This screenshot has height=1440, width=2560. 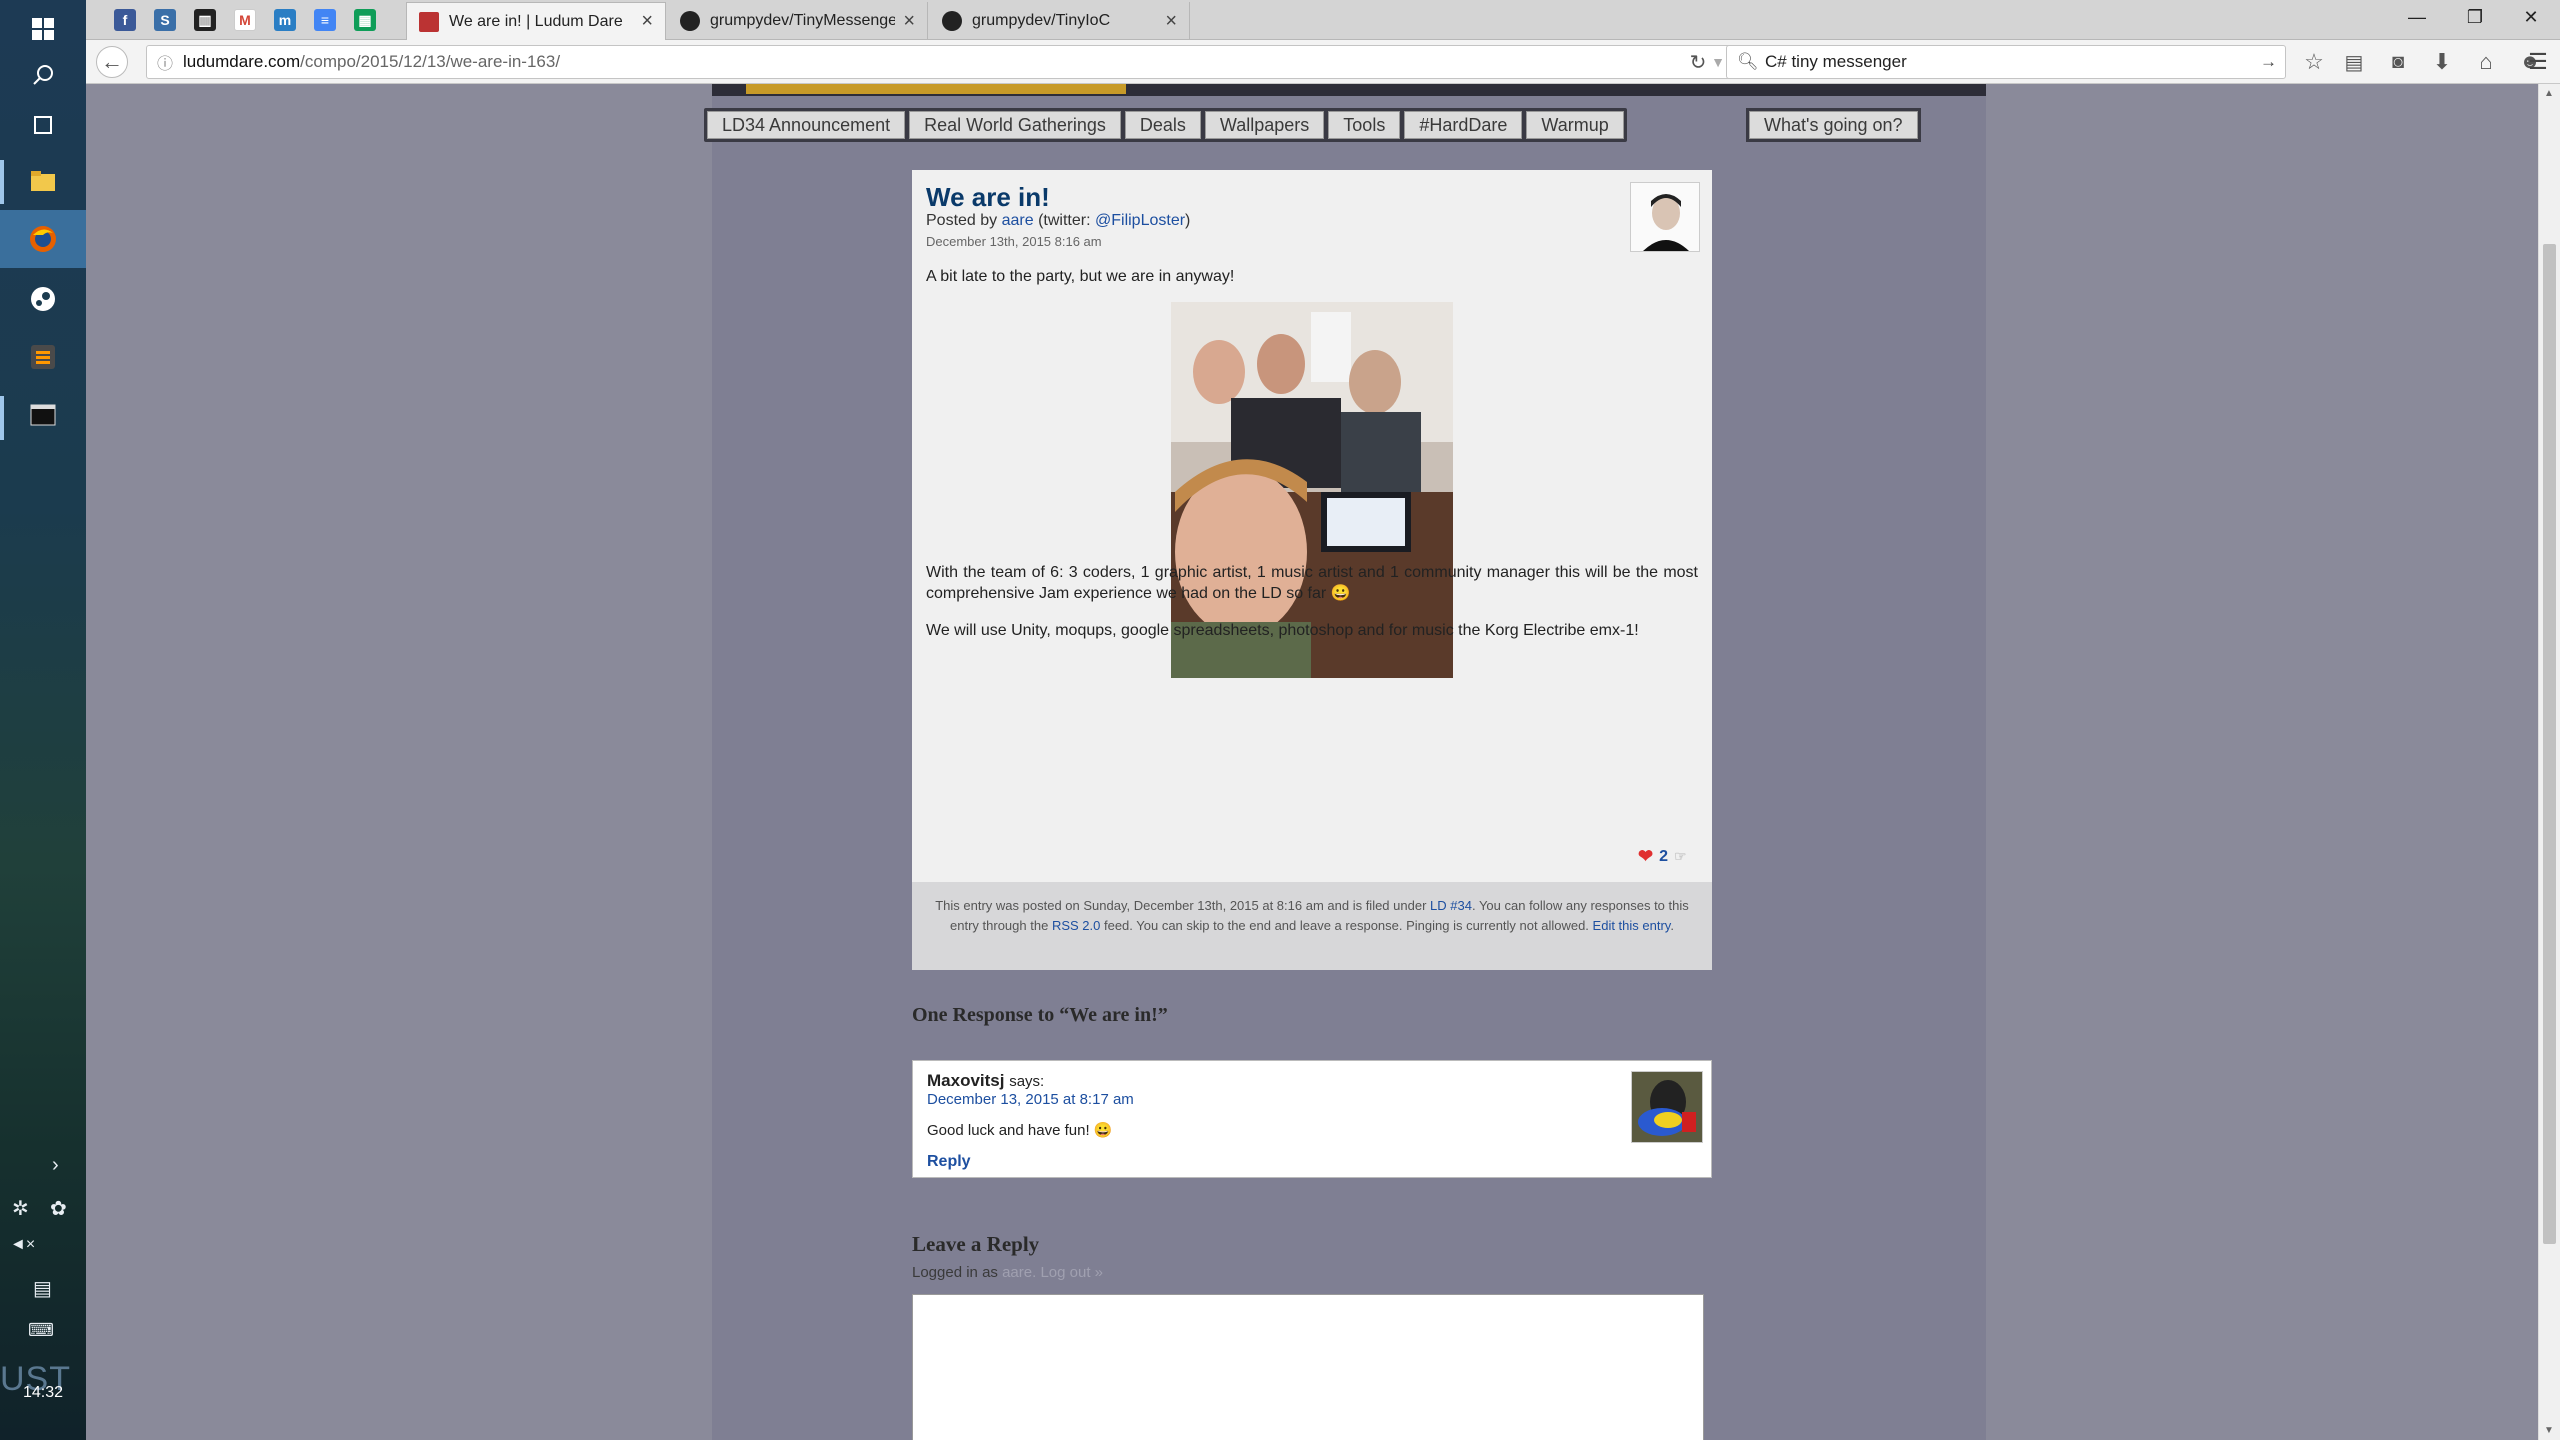 I want to click on scrollbar-thumb, so click(x=2549, y=744).